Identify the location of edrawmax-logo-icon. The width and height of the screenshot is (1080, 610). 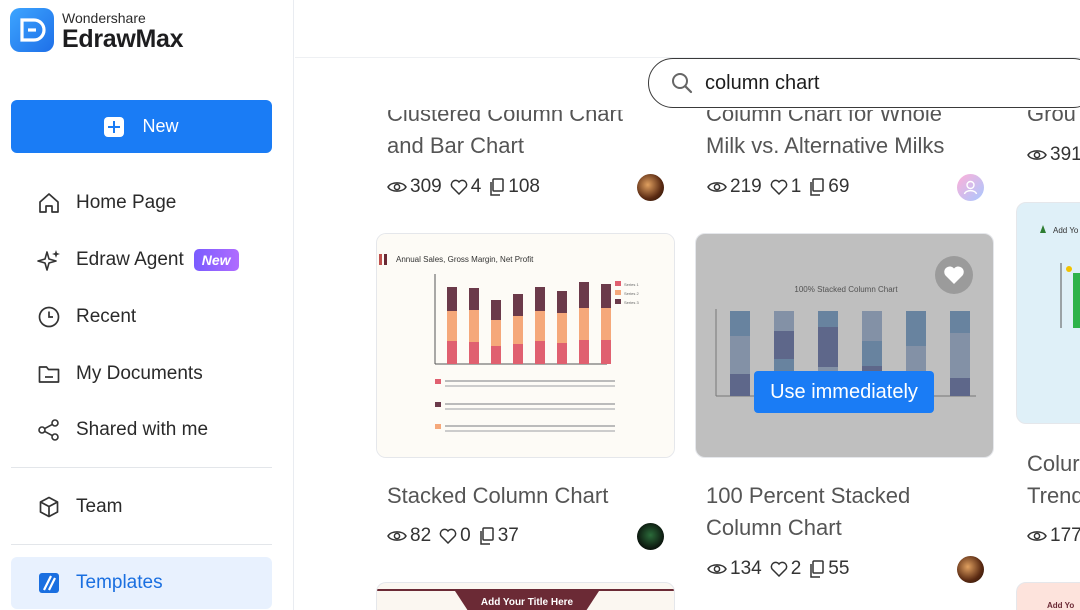
(32, 30).